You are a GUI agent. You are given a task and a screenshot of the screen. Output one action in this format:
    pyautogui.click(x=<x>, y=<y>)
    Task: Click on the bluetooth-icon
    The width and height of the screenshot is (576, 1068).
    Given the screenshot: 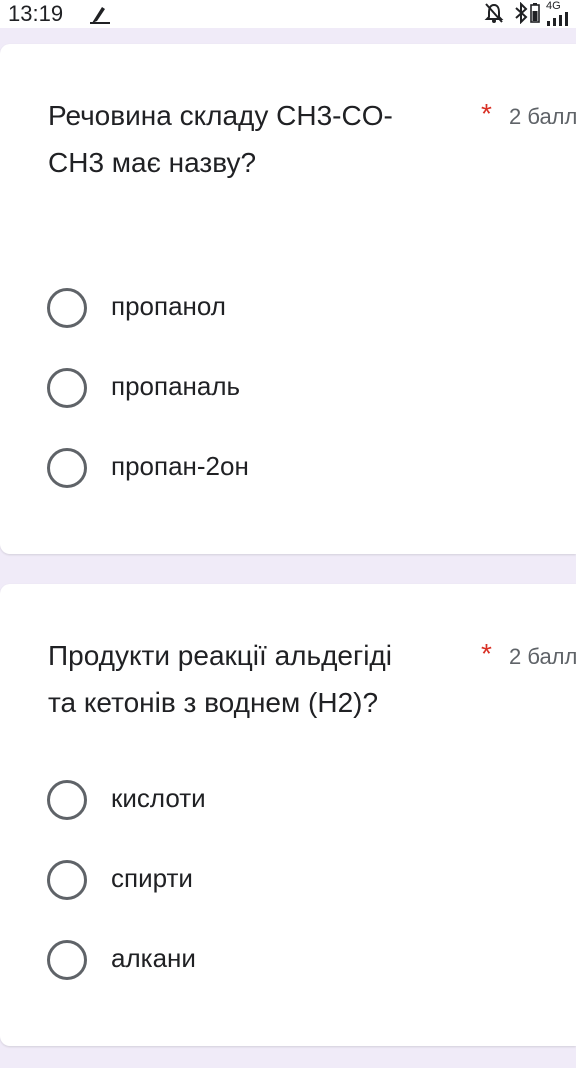 What is the action you would take?
    pyautogui.click(x=521, y=13)
    